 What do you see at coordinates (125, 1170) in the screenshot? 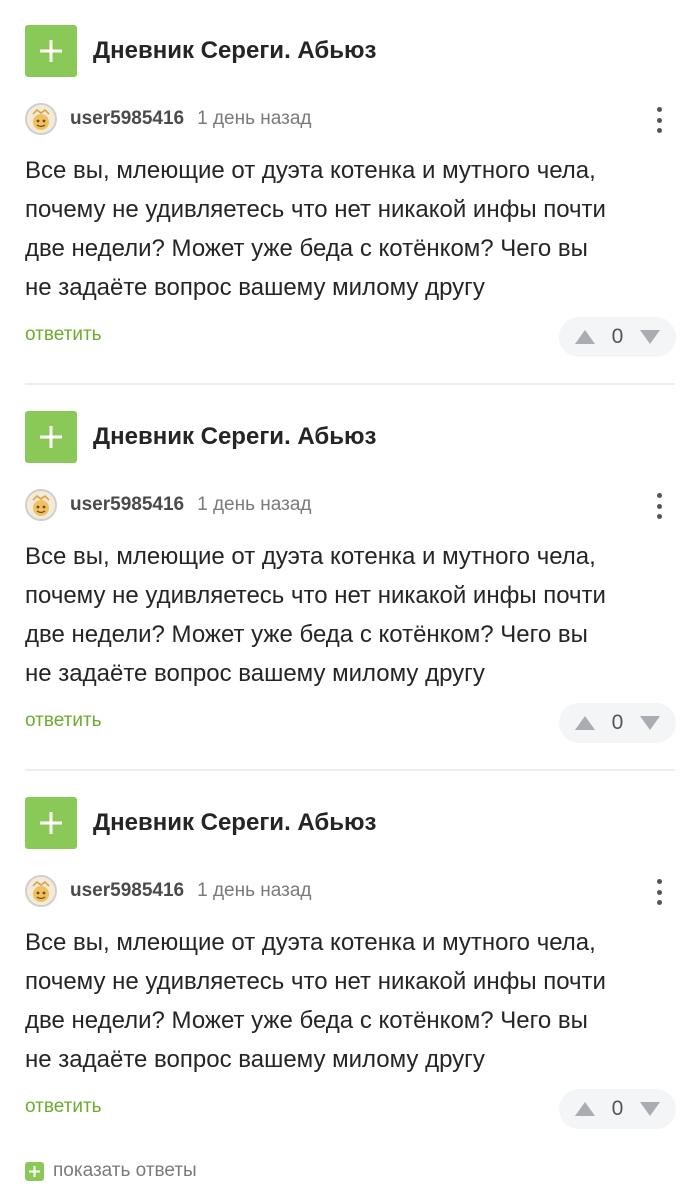
I see `show-replies-label: показать ответы` at bounding box center [125, 1170].